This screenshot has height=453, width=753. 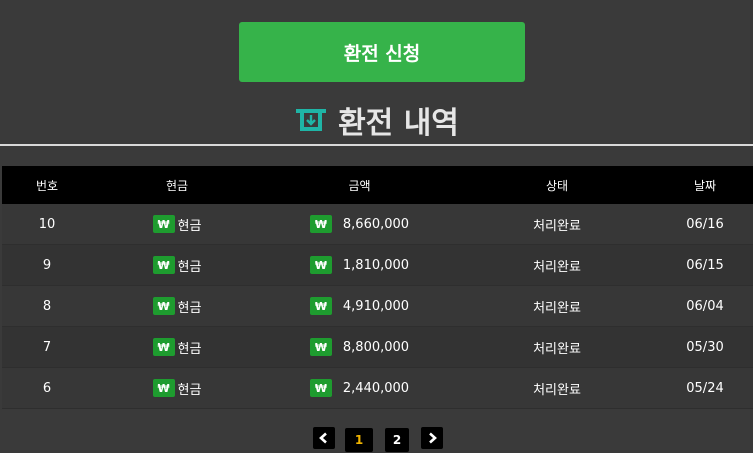 I want to click on section-header: 환전 내역, so click(x=376, y=120).